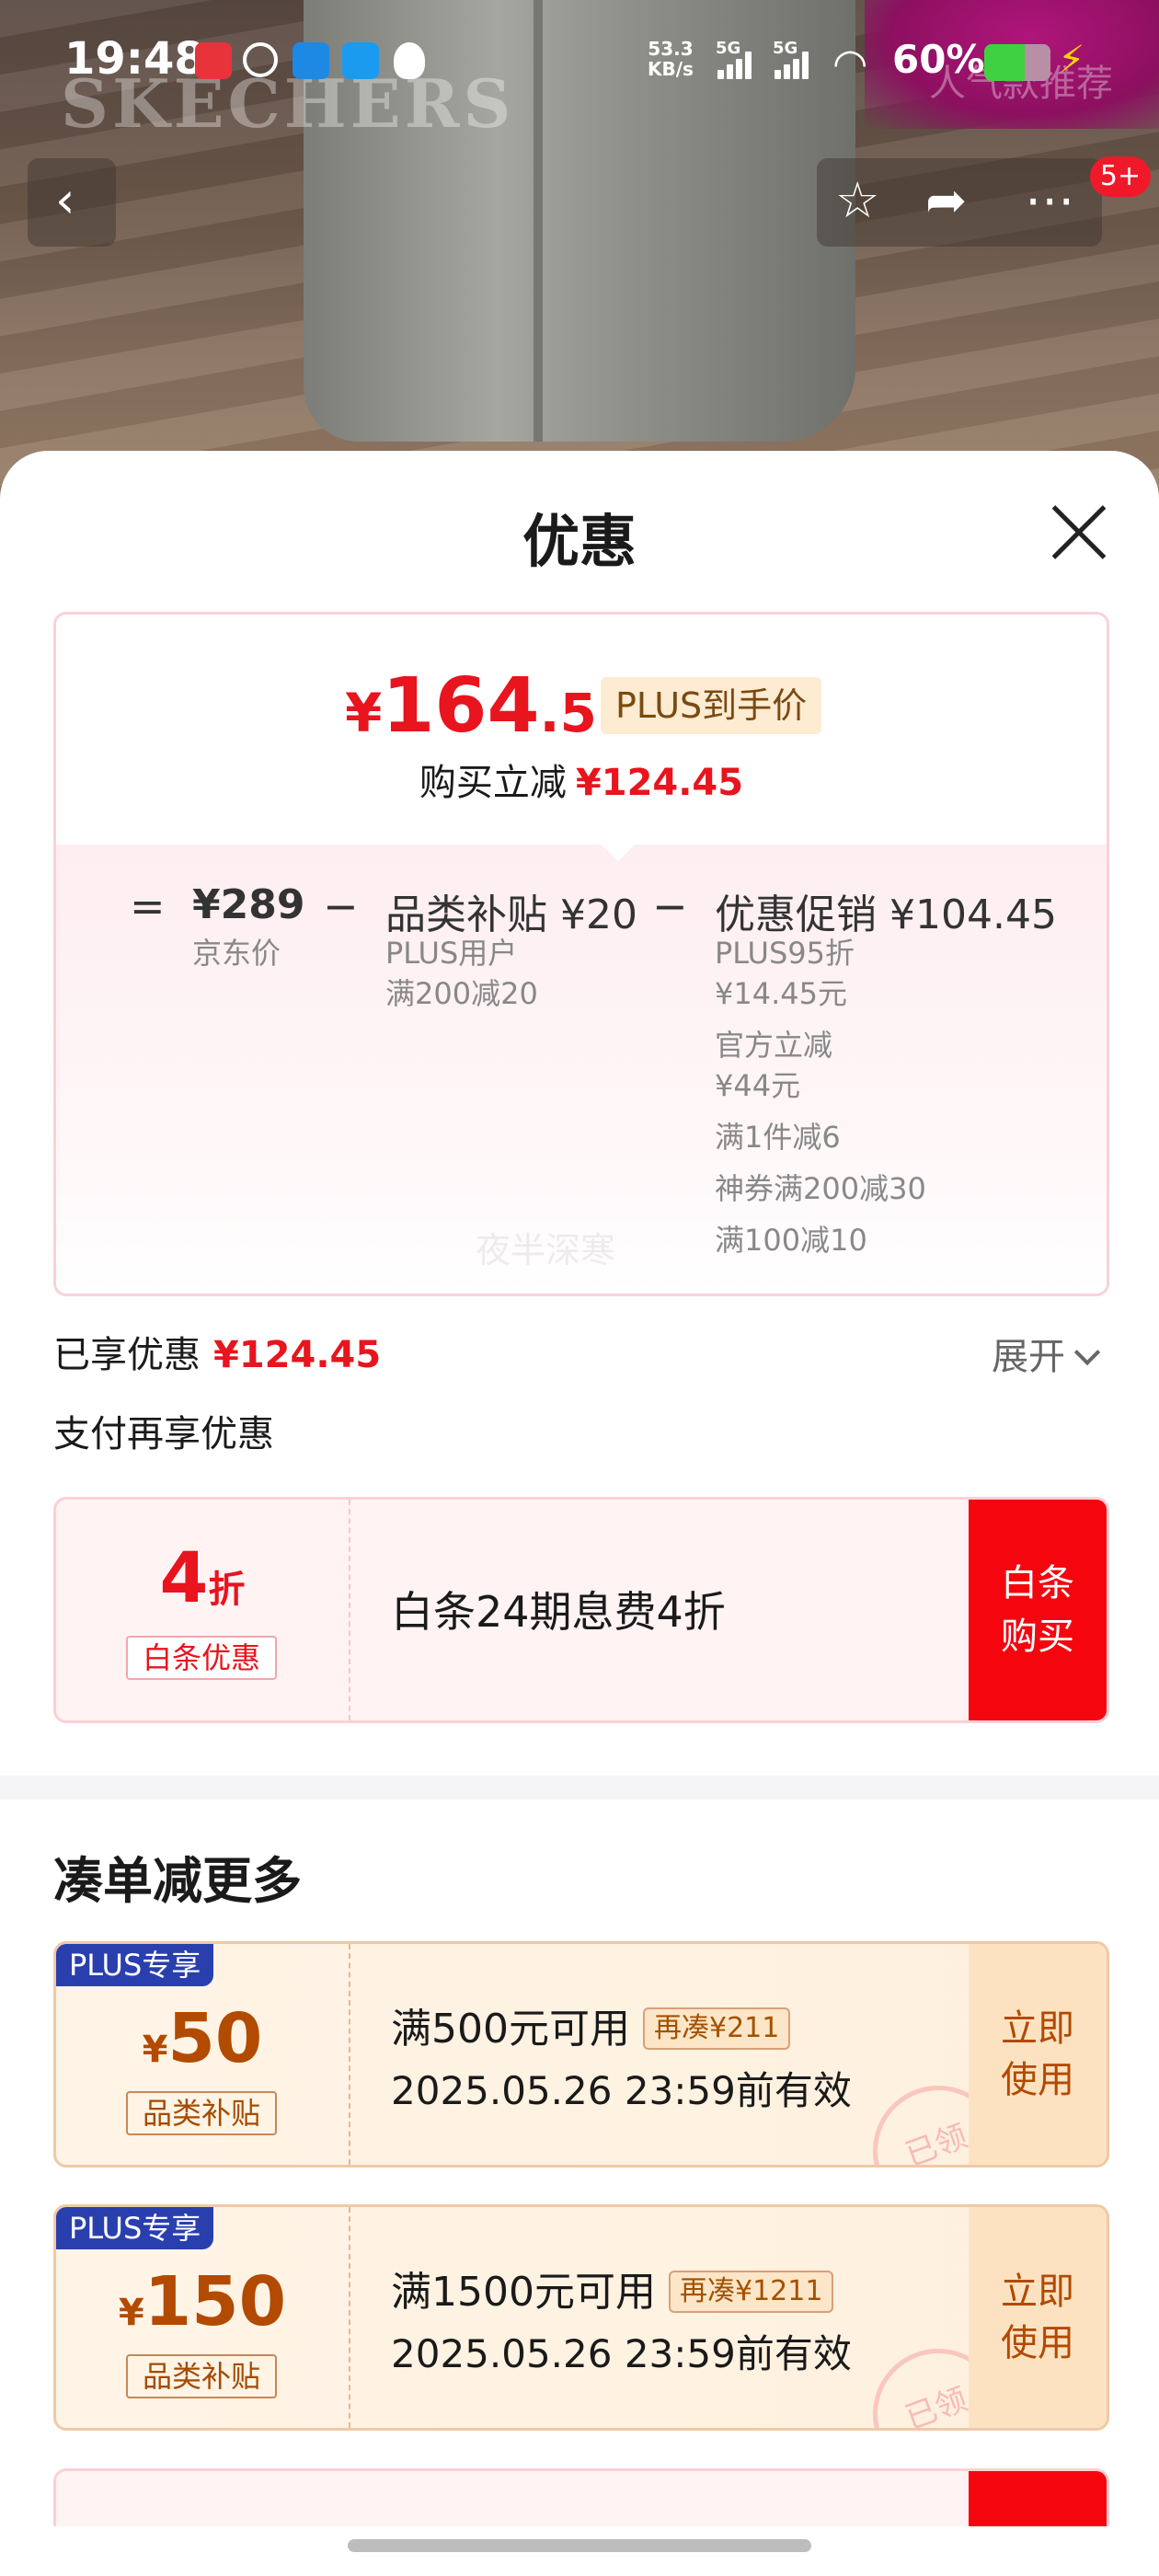  Describe the element at coordinates (213, 60) in the screenshot. I see `notification-icon-manhua` at that location.